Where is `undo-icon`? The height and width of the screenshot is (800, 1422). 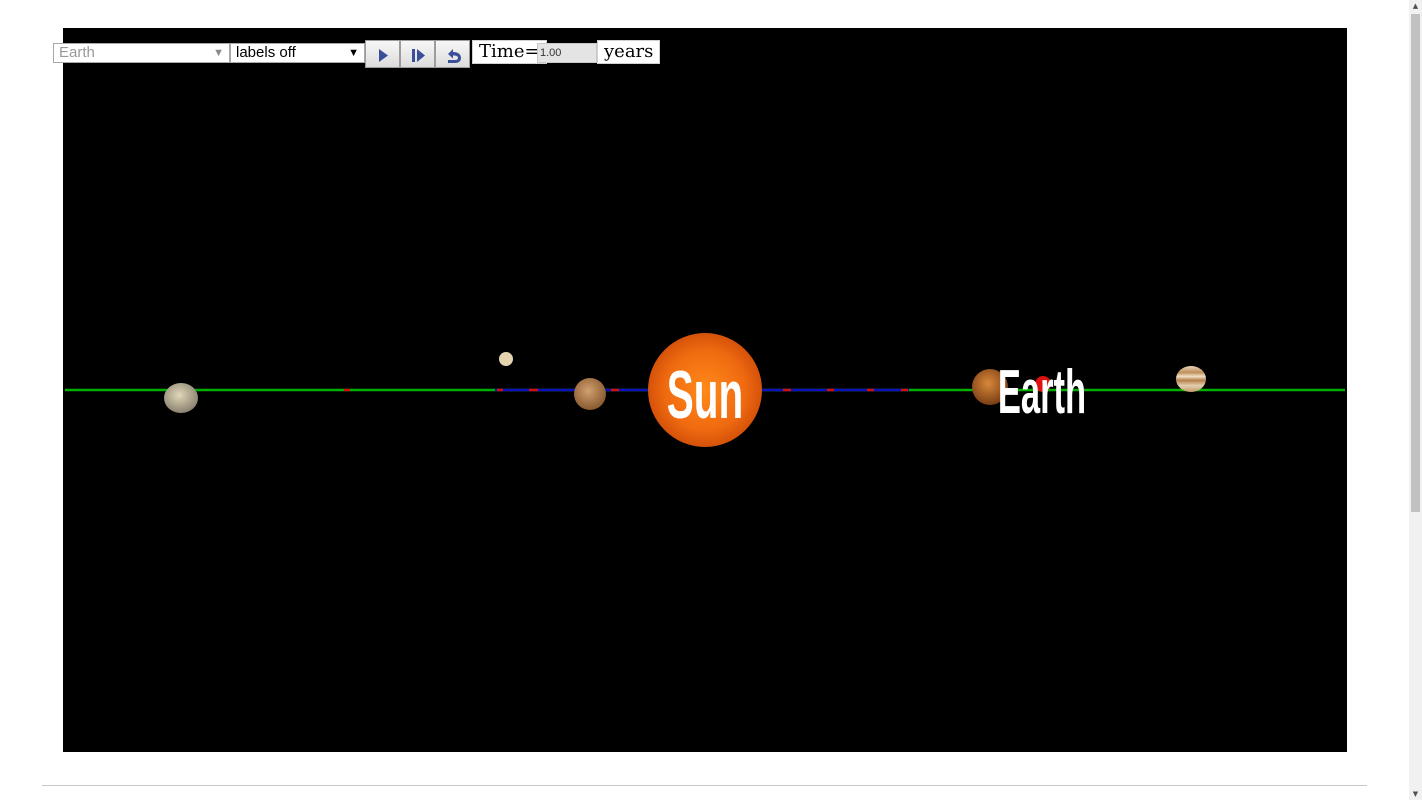 undo-icon is located at coordinates (454, 56).